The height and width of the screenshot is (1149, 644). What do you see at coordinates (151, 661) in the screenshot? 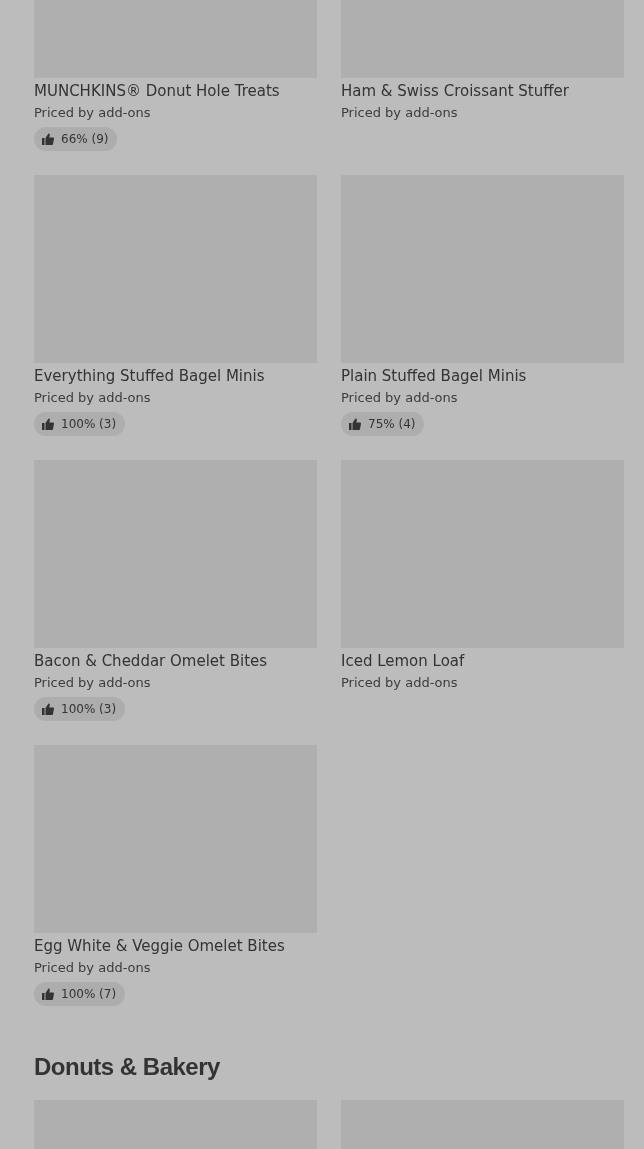
I see `item-name: Bacon & Cheddar Omelet Bites` at bounding box center [151, 661].